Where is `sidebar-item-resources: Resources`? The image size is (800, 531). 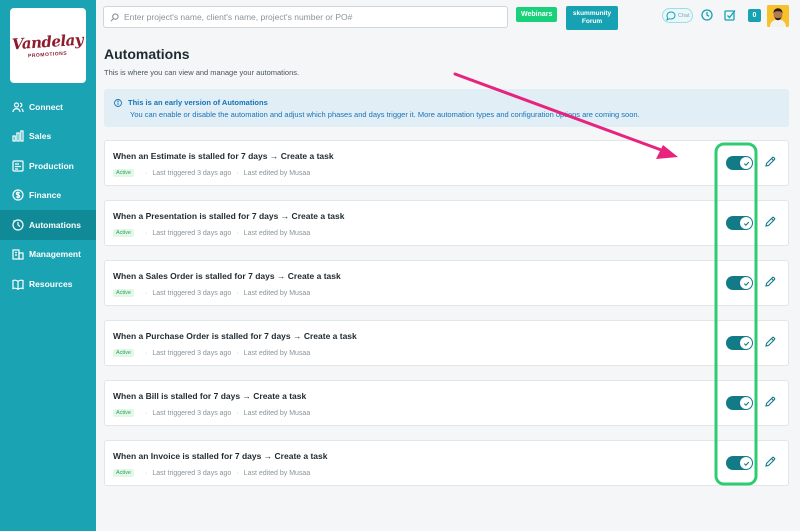
sidebar-item-resources: Resources is located at coordinates (48, 284).